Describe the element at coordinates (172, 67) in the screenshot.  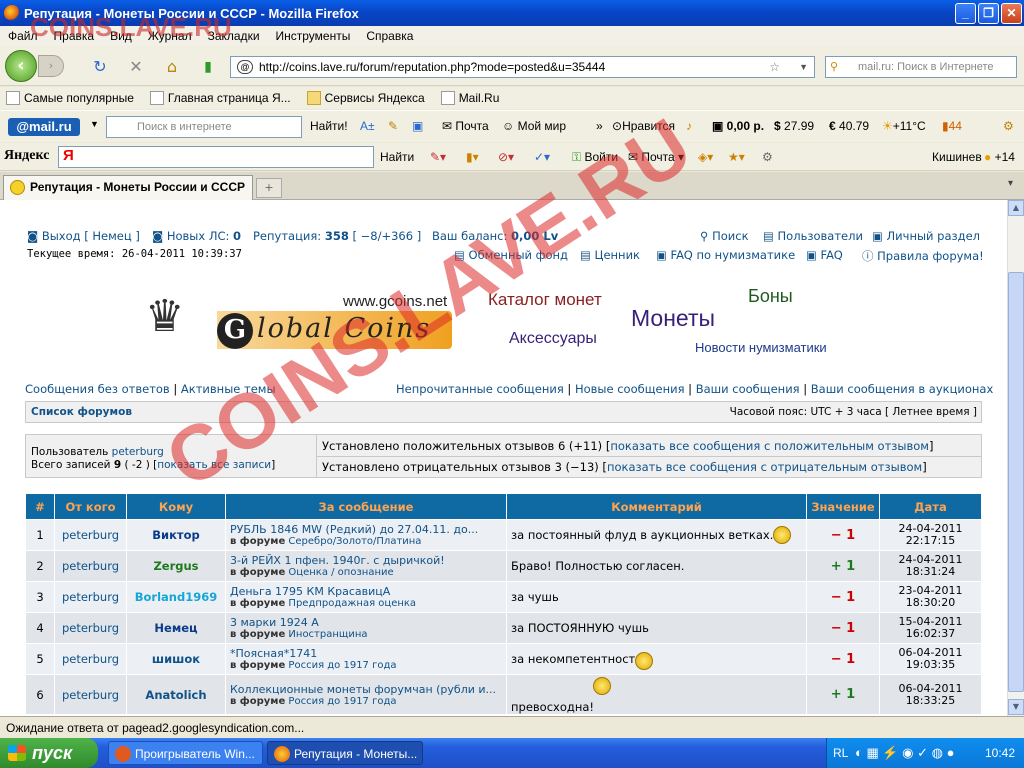
I see `home-icon: ⌂` at that location.